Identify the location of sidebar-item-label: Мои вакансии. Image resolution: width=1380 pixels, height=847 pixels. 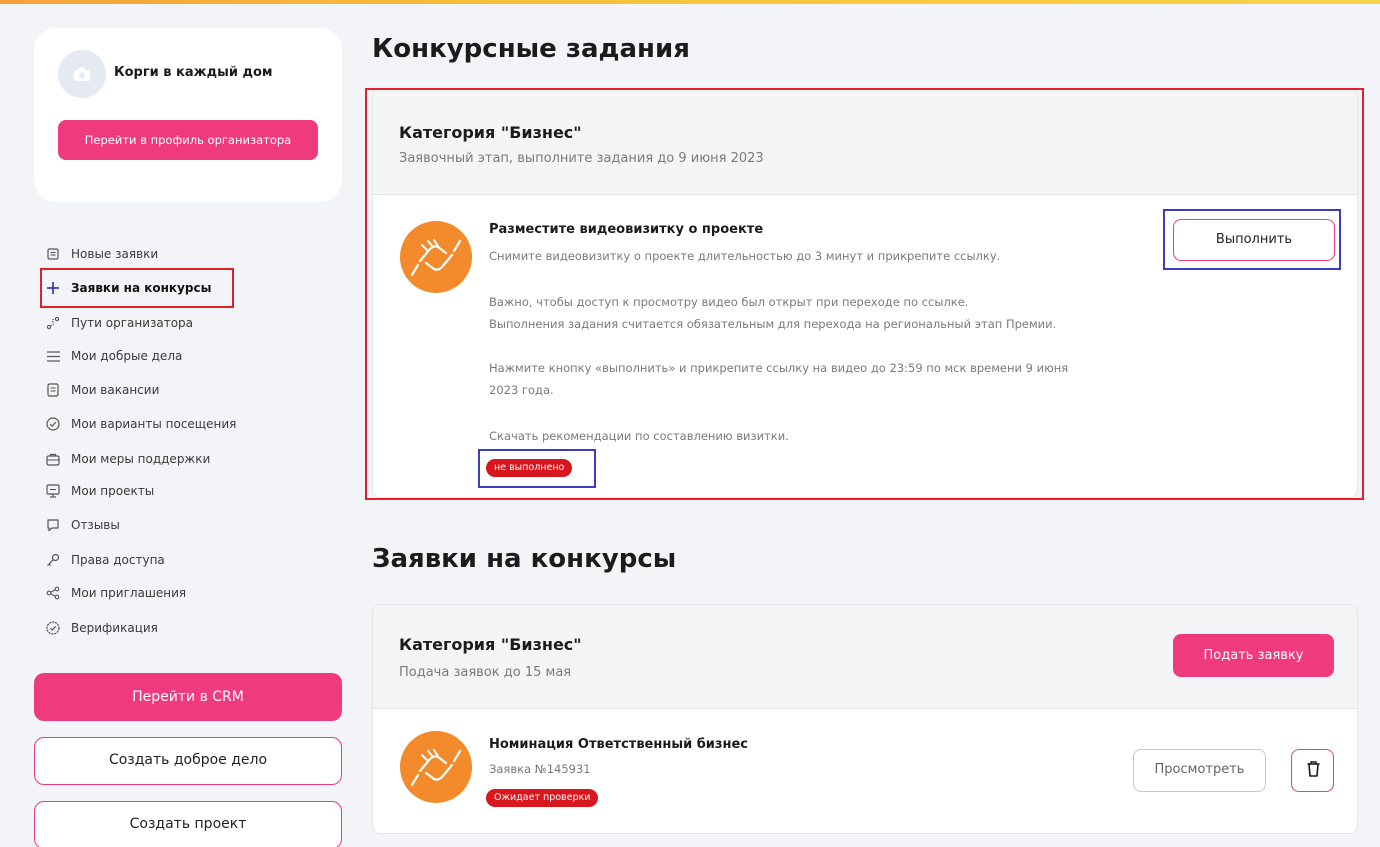
(115, 390).